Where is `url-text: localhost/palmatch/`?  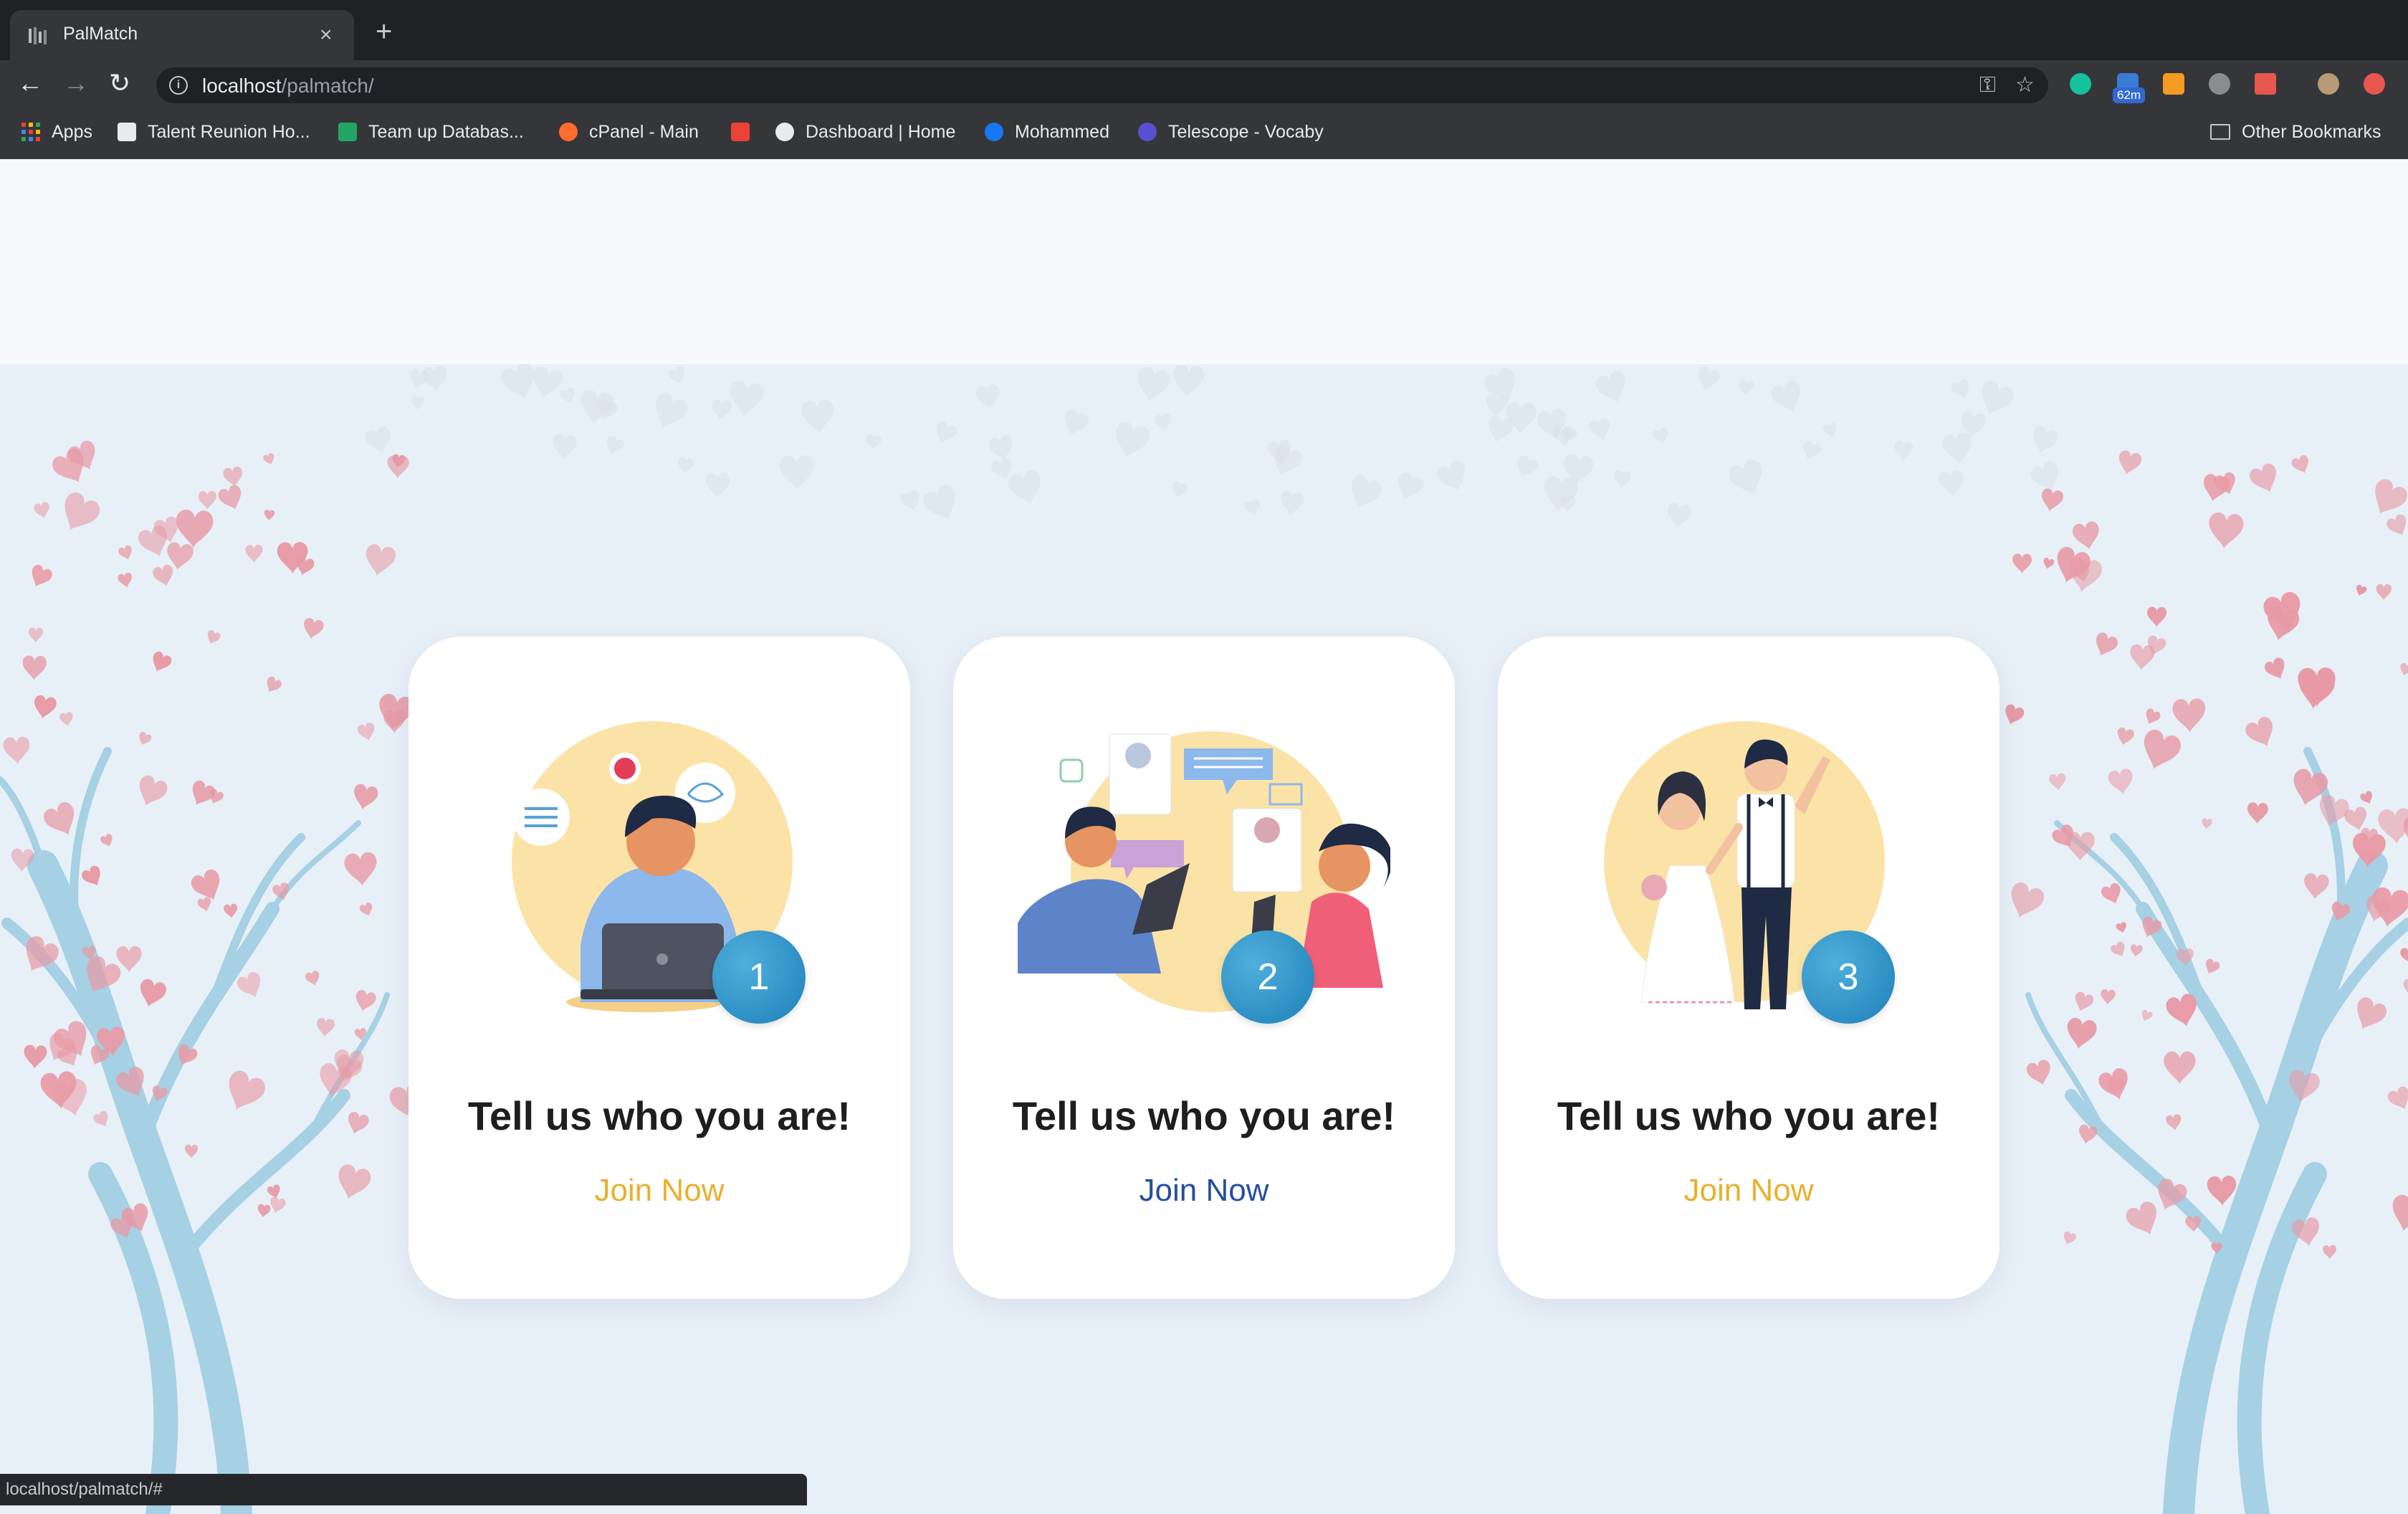 url-text: localhost/palmatch/ is located at coordinates (288, 86).